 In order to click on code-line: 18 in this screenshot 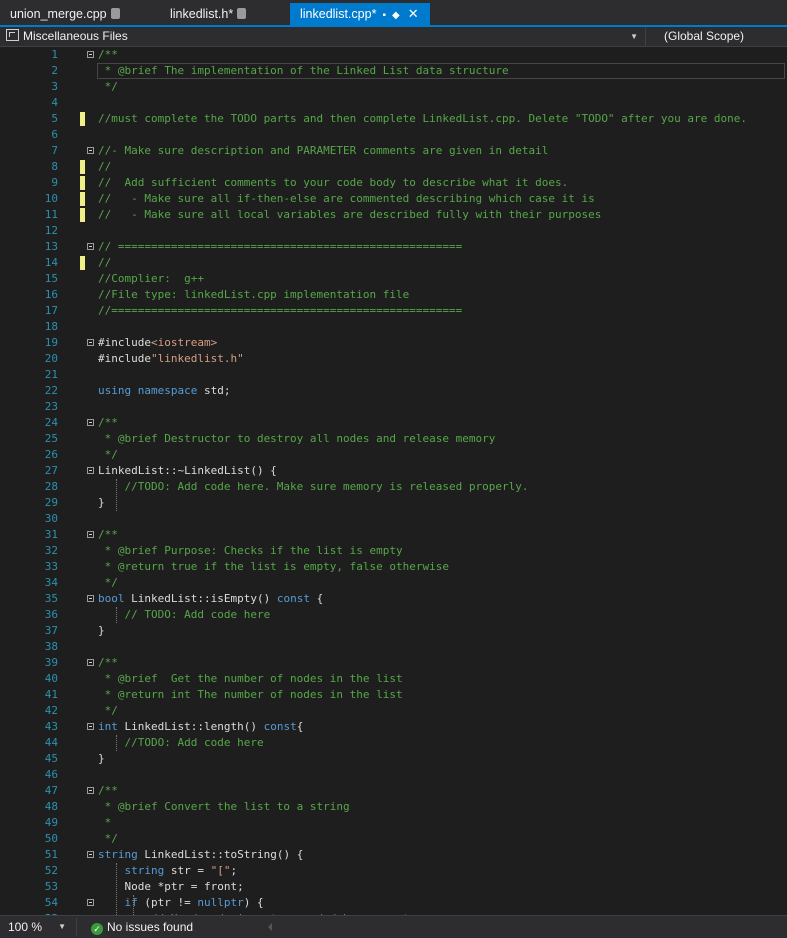, I will do `click(393, 327)`.